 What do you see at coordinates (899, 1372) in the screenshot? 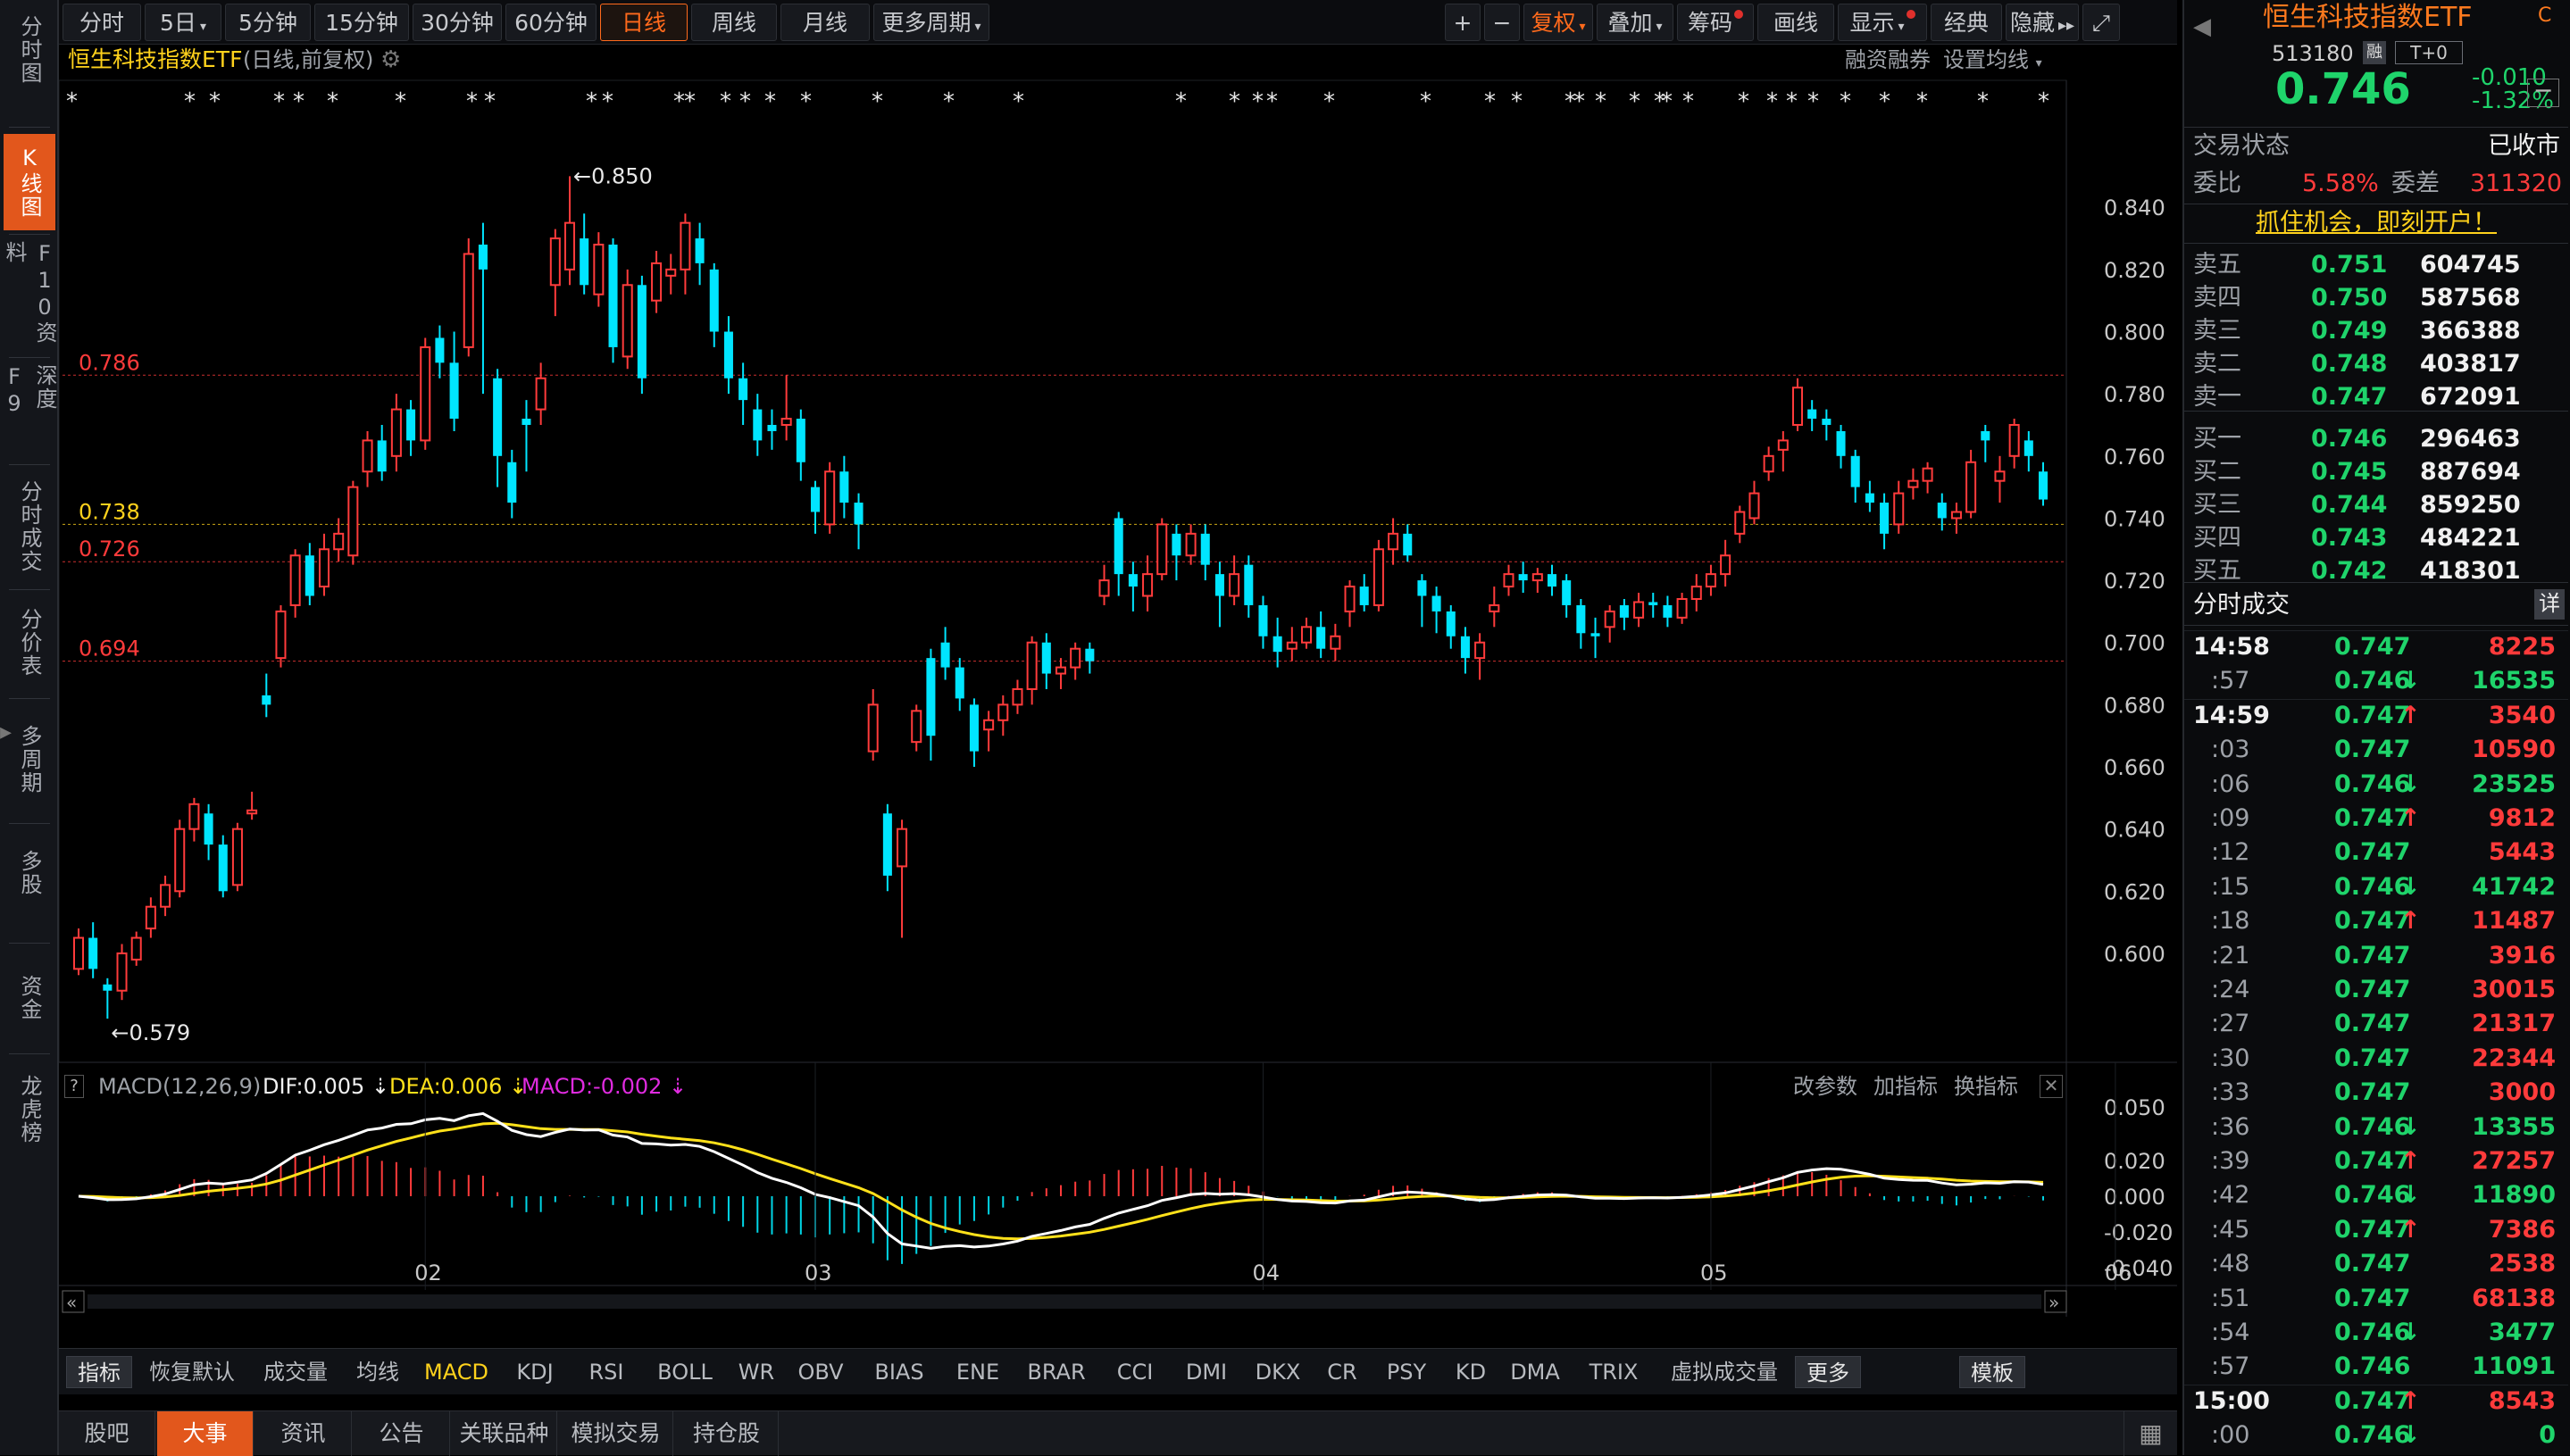
I see `indicator-10: BIAS` at bounding box center [899, 1372].